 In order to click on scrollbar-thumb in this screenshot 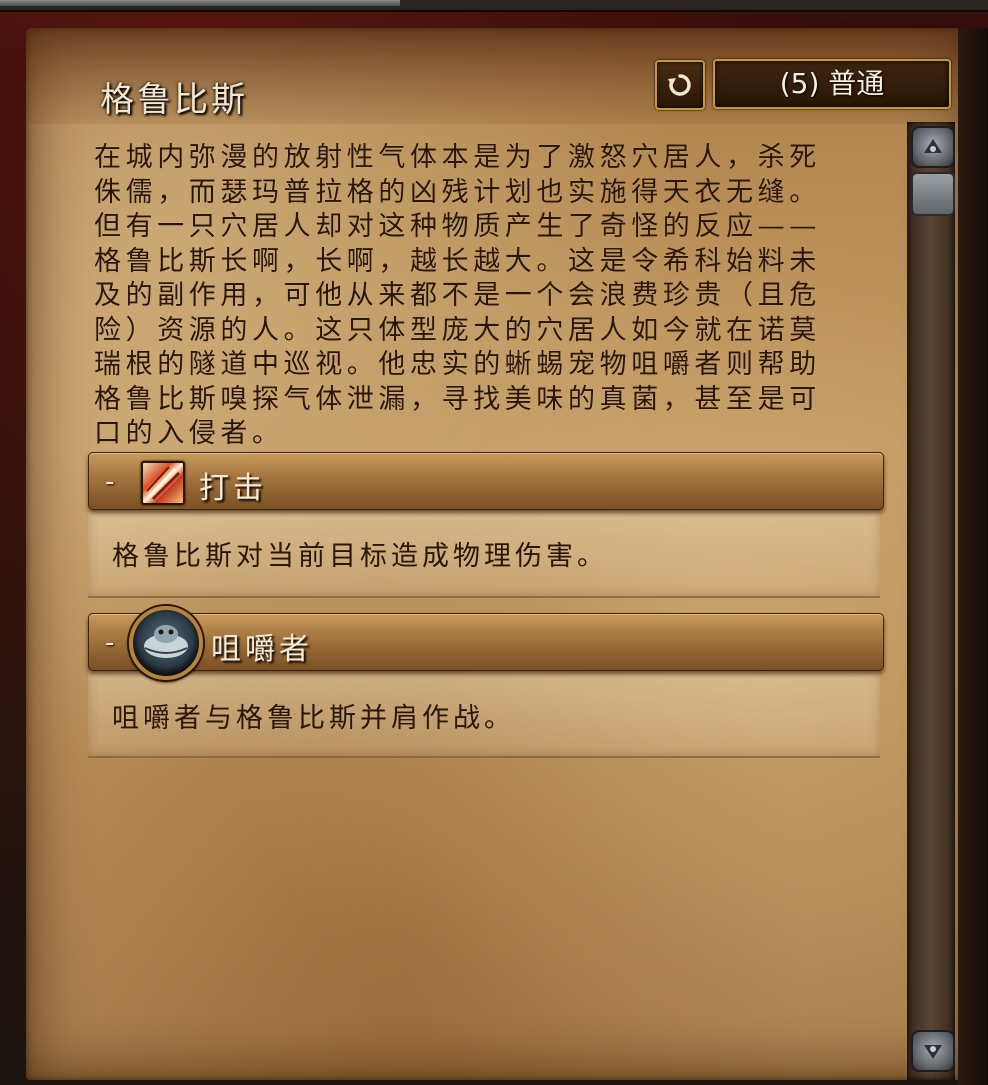, I will do `click(933, 194)`.